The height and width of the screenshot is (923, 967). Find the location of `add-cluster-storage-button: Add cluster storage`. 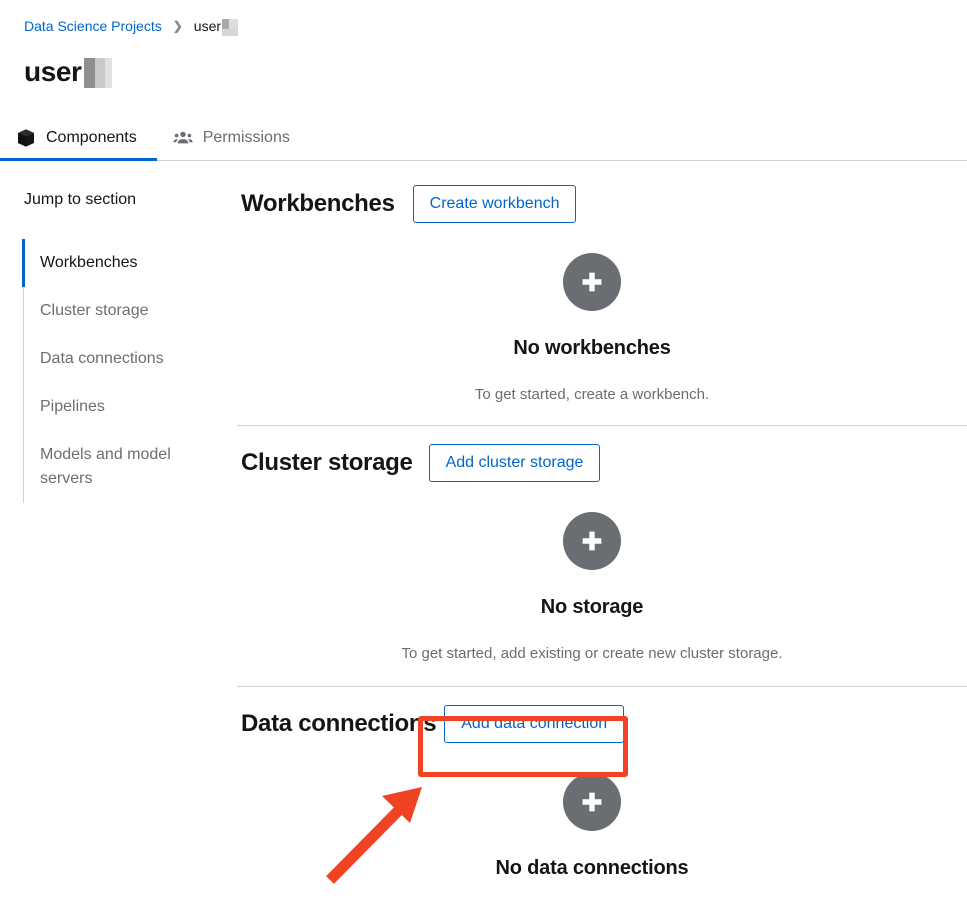

add-cluster-storage-button: Add cluster storage is located at coordinates (514, 463).